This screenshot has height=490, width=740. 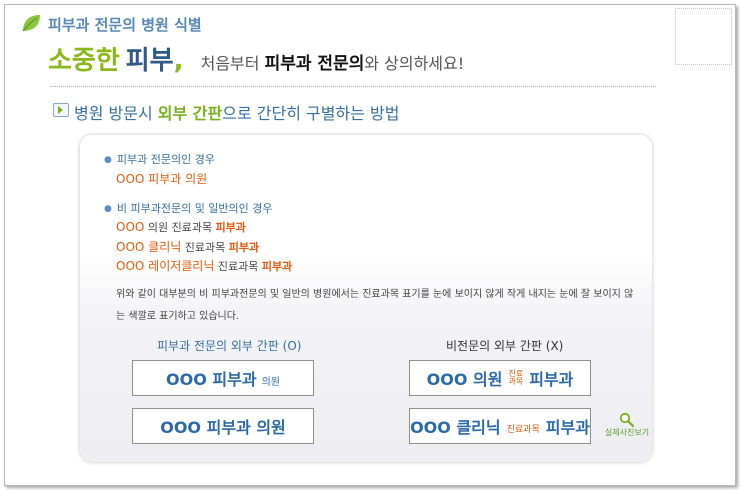 What do you see at coordinates (500, 378) in the screenshot?
I see `sign-nonspecialist-1: OOO 의원 진료 과목 피부과` at bounding box center [500, 378].